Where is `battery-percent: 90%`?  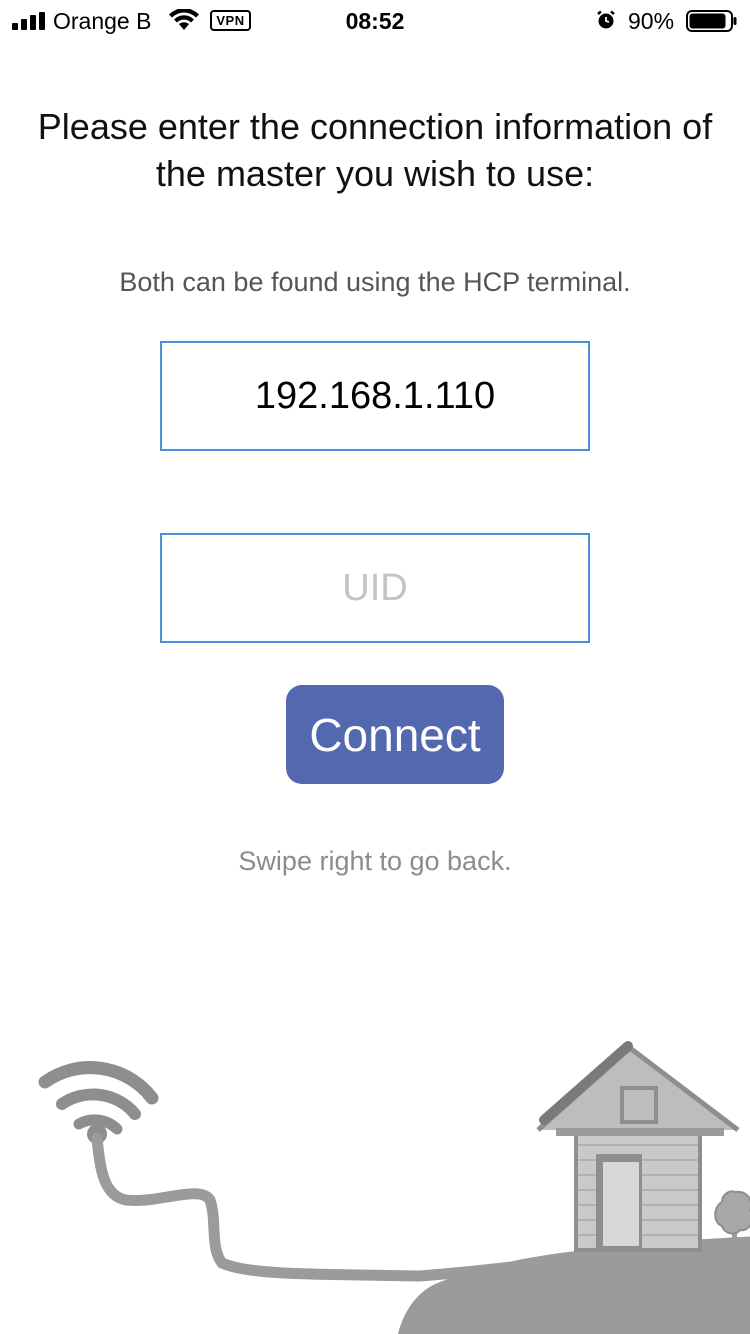 battery-percent: 90% is located at coordinates (651, 21).